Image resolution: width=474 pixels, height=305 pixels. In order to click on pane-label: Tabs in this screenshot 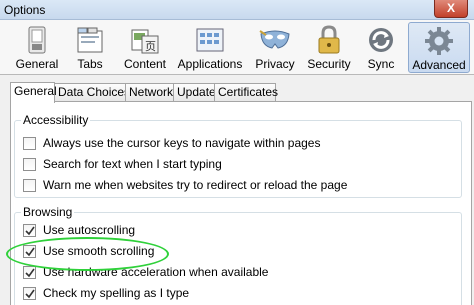, I will do `click(90, 64)`.